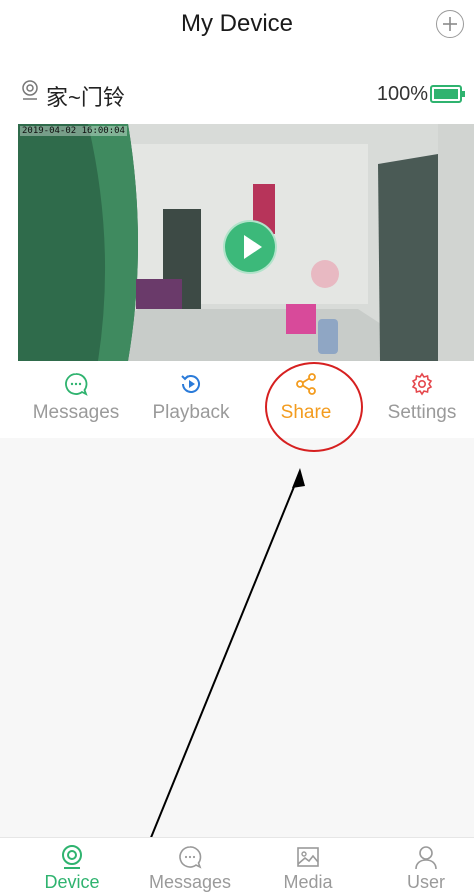 The height and width of the screenshot is (895, 474). Describe the element at coordinates (308, 882) in the screenshot. I see `tab-media-label: Media` at that location.